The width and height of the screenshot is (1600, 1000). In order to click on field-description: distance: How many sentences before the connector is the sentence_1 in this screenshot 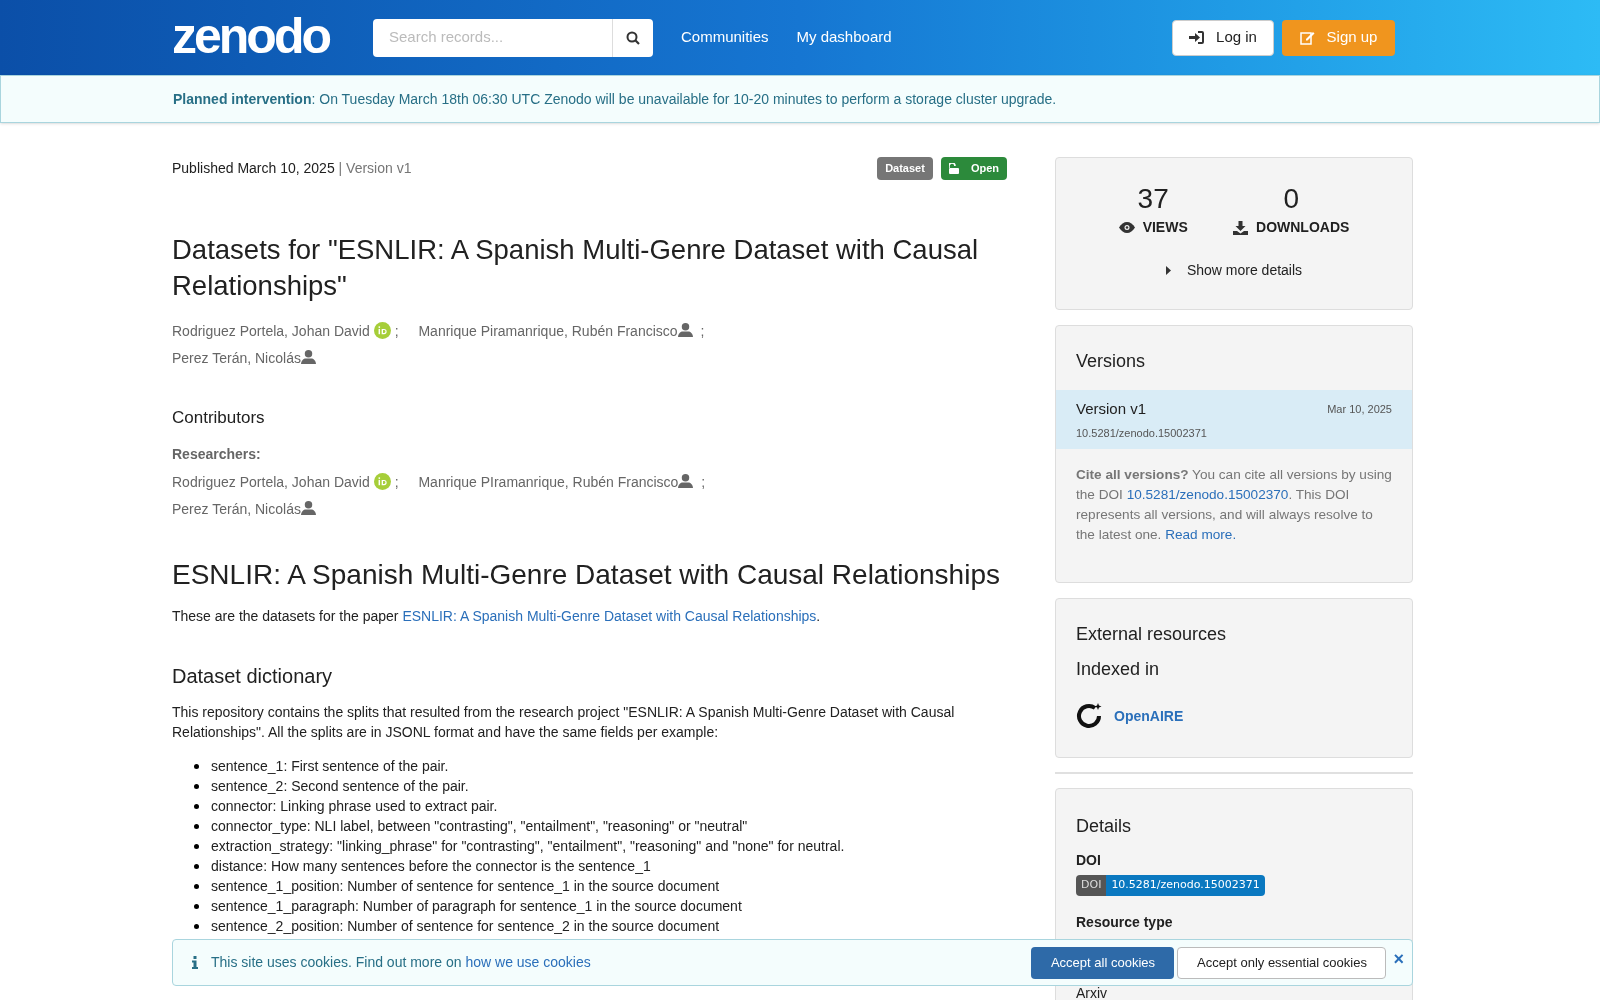, I will do `click(431, 866)`.